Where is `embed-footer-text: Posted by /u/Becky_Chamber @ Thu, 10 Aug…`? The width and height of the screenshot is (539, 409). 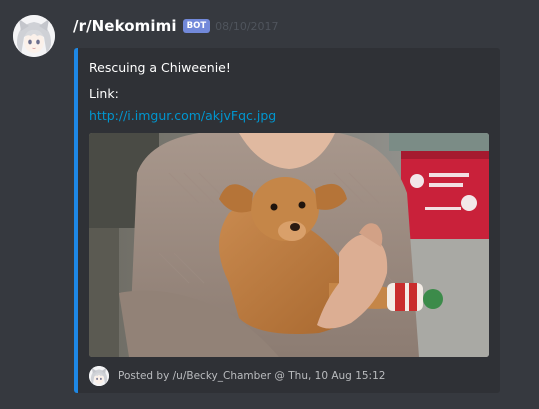
embed-footer-text: Posted by /u/Becky_Chamber @ Thu, 10 Aug… is located at coordinates (252, 376).